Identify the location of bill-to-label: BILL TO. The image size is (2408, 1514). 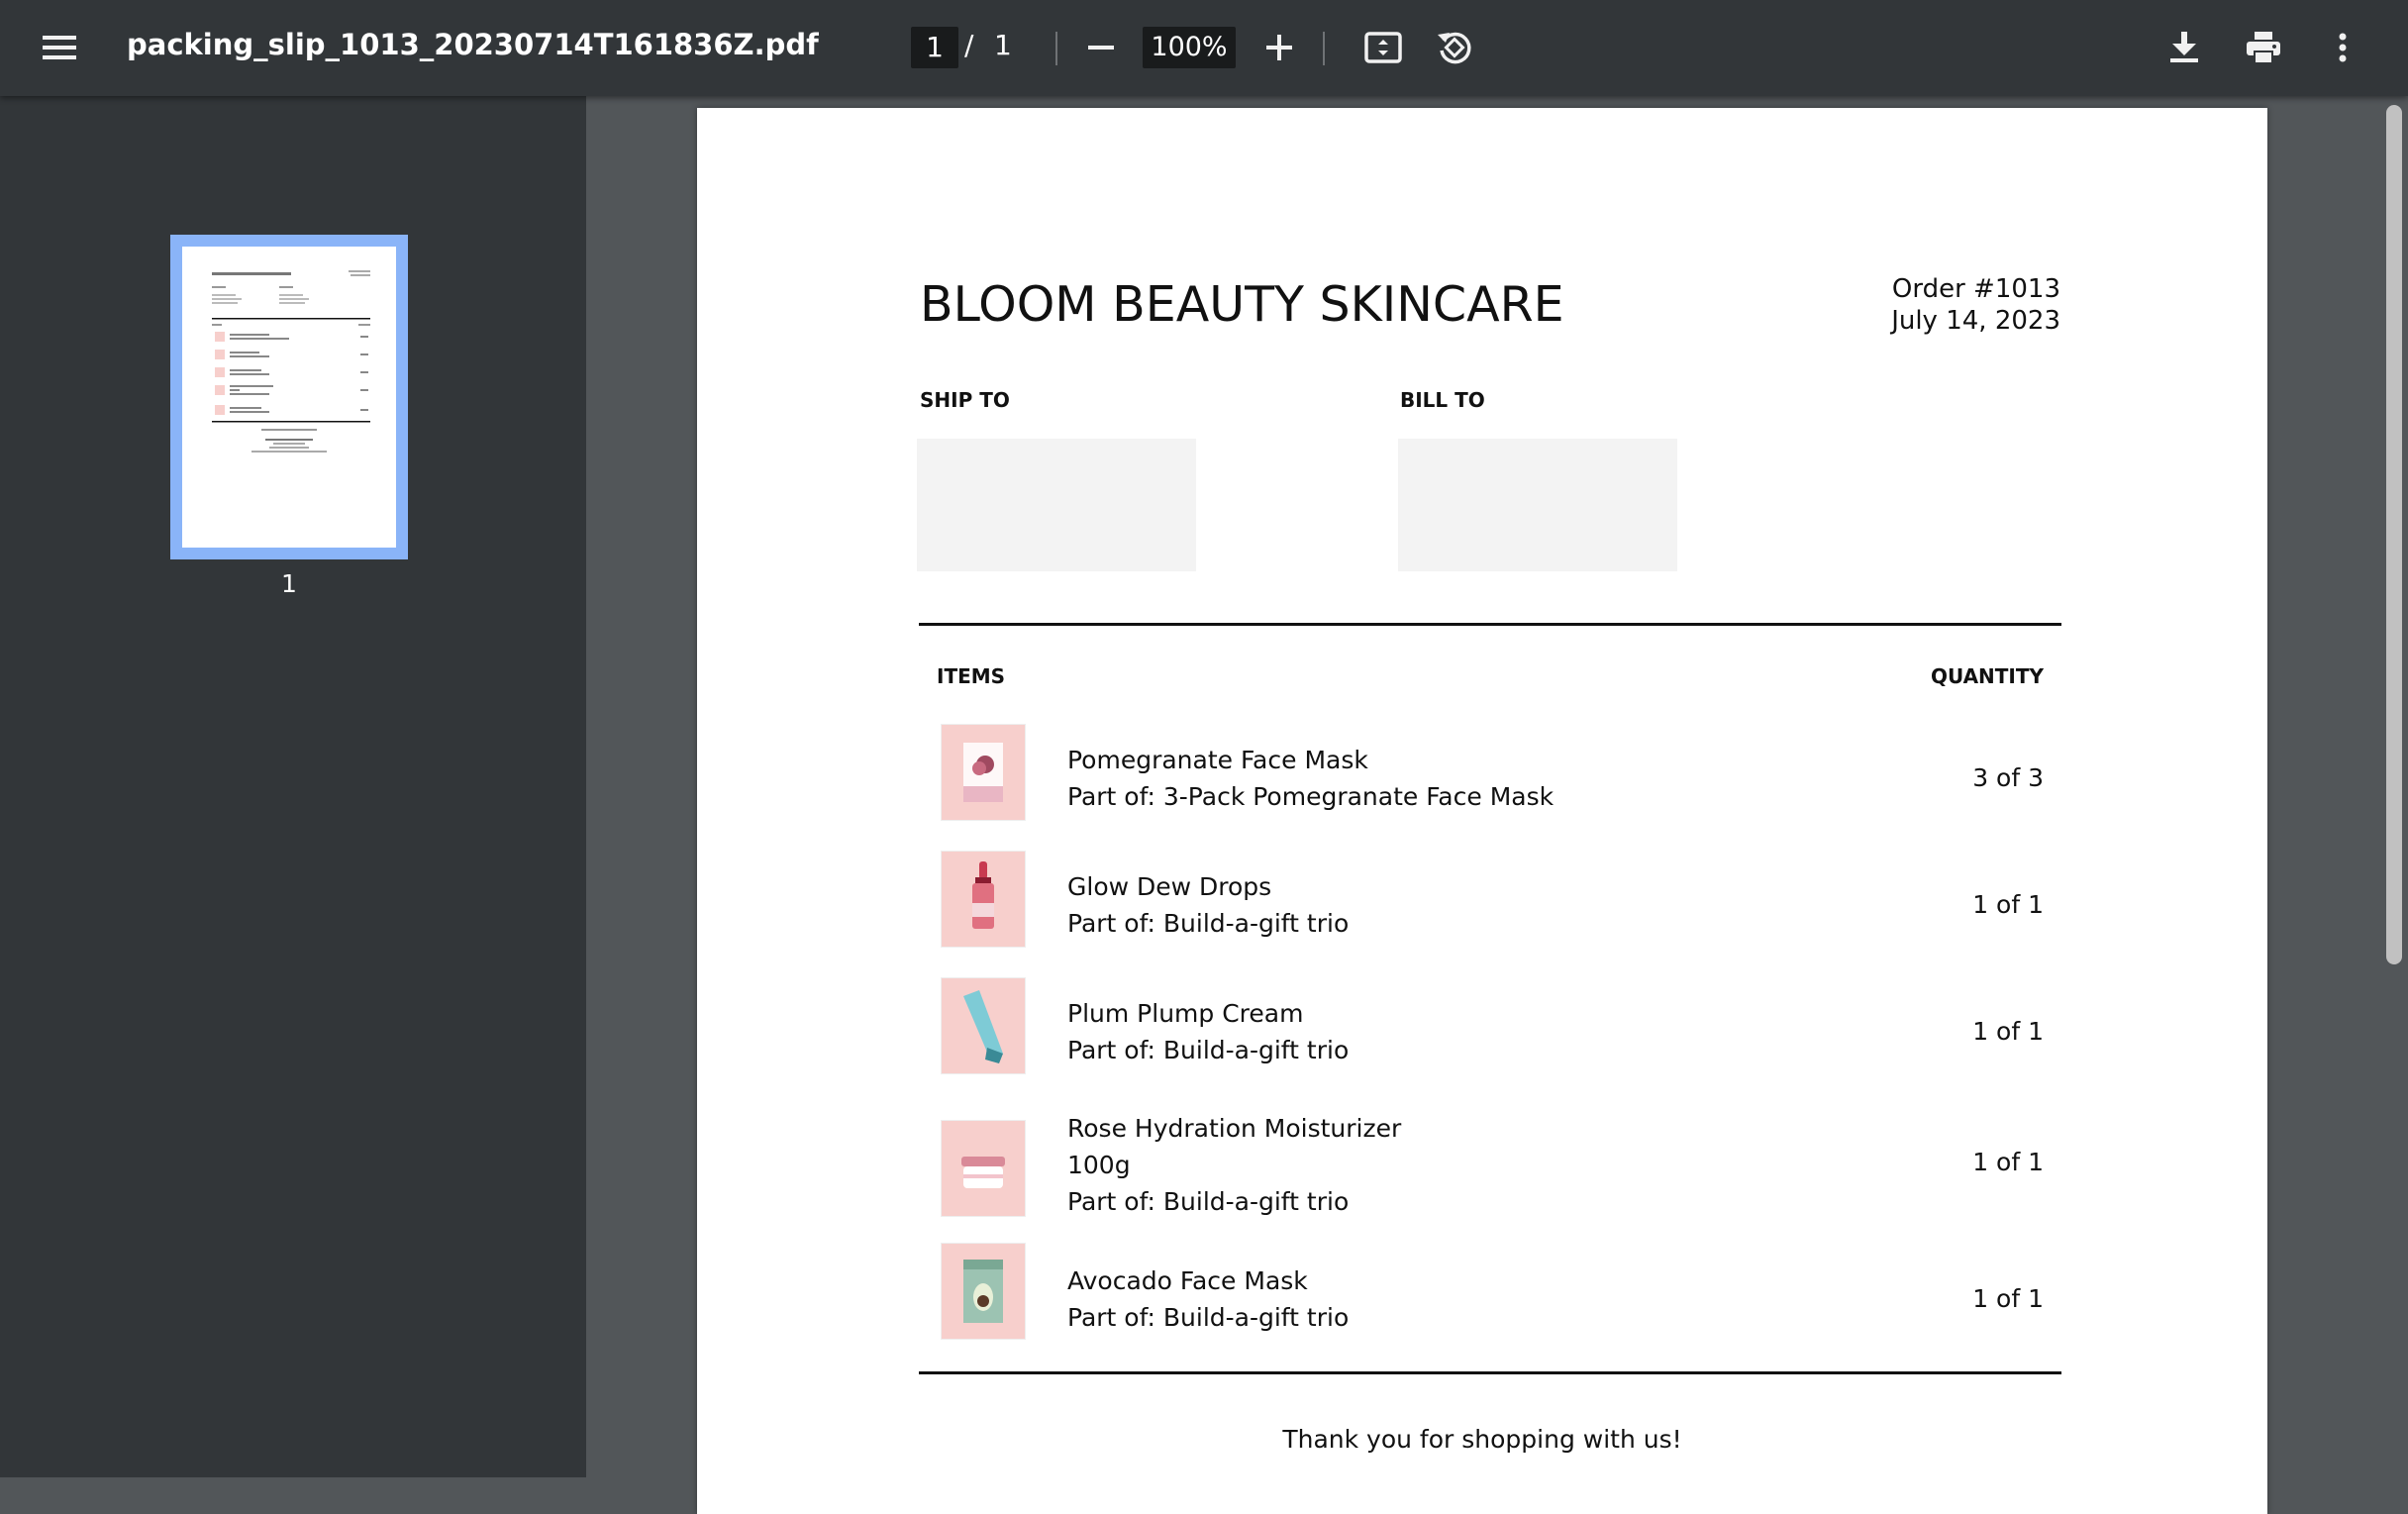
(1442, 400).